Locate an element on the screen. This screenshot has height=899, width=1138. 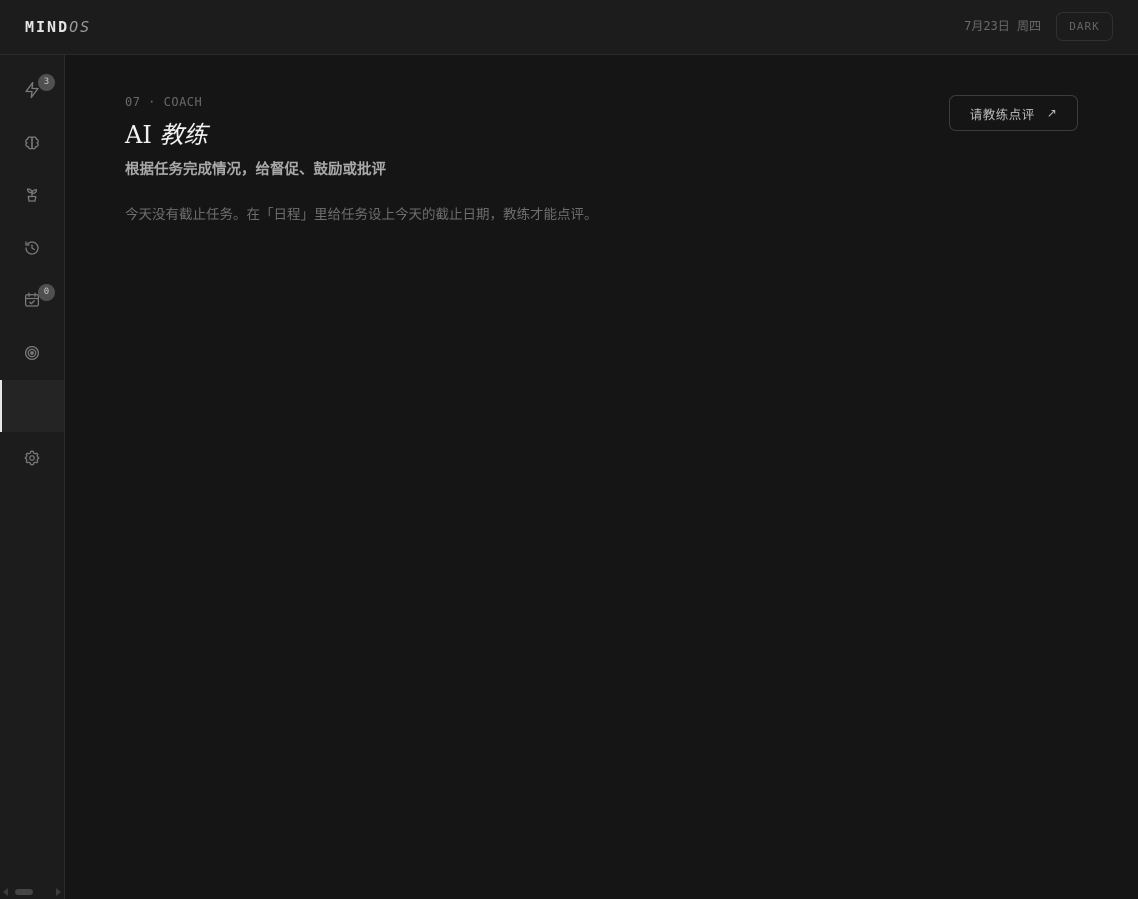
badge-count: 0 is located at coordinates (46, 292).